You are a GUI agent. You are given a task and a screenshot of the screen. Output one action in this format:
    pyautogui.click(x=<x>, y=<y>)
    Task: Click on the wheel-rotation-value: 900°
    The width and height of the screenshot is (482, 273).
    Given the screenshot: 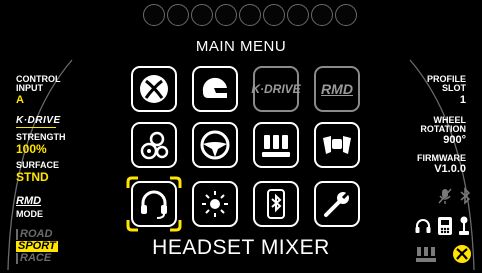 What is the action you would take?
    pyautogui.click(x=454, y=140)
    